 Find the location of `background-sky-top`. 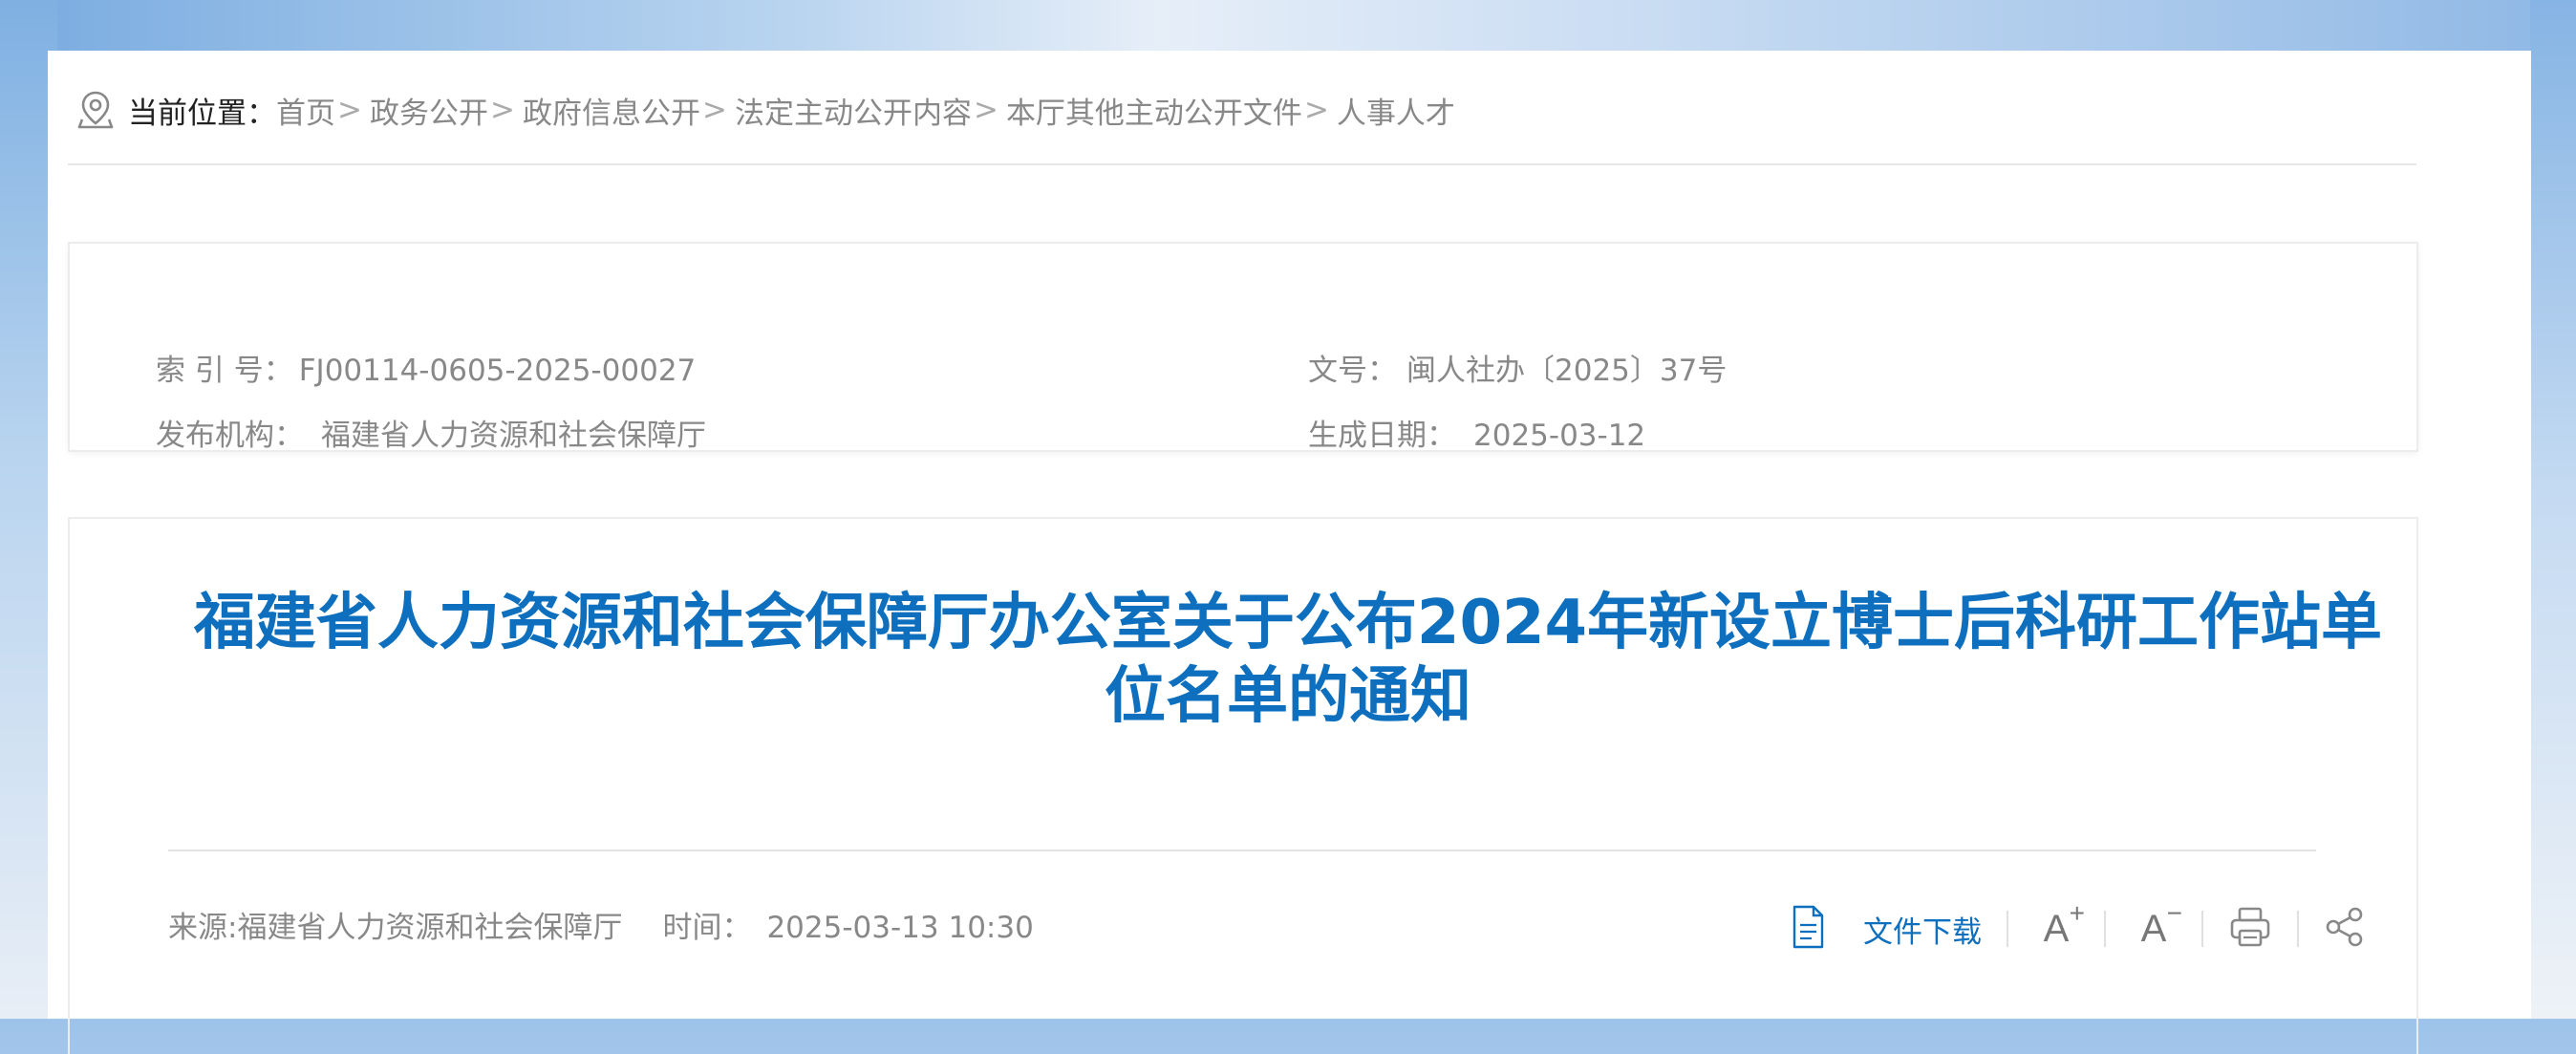

background-sky-top is located at coordinates (1288, 28).